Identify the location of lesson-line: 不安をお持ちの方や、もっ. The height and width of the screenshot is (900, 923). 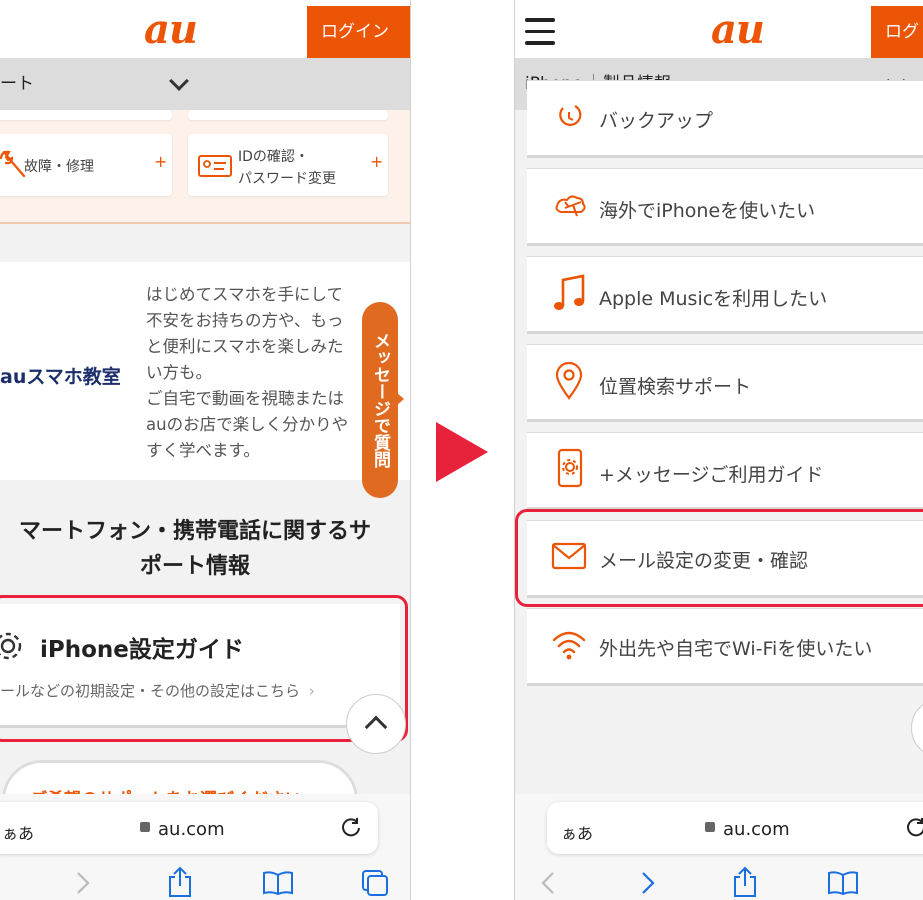
(245, 320).